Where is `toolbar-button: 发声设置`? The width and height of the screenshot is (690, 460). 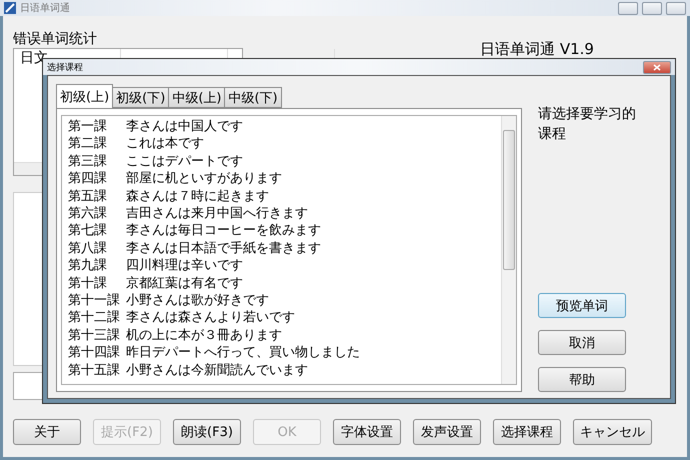
toolbar-button: 发声设置 is located at coordinates (447, 432).